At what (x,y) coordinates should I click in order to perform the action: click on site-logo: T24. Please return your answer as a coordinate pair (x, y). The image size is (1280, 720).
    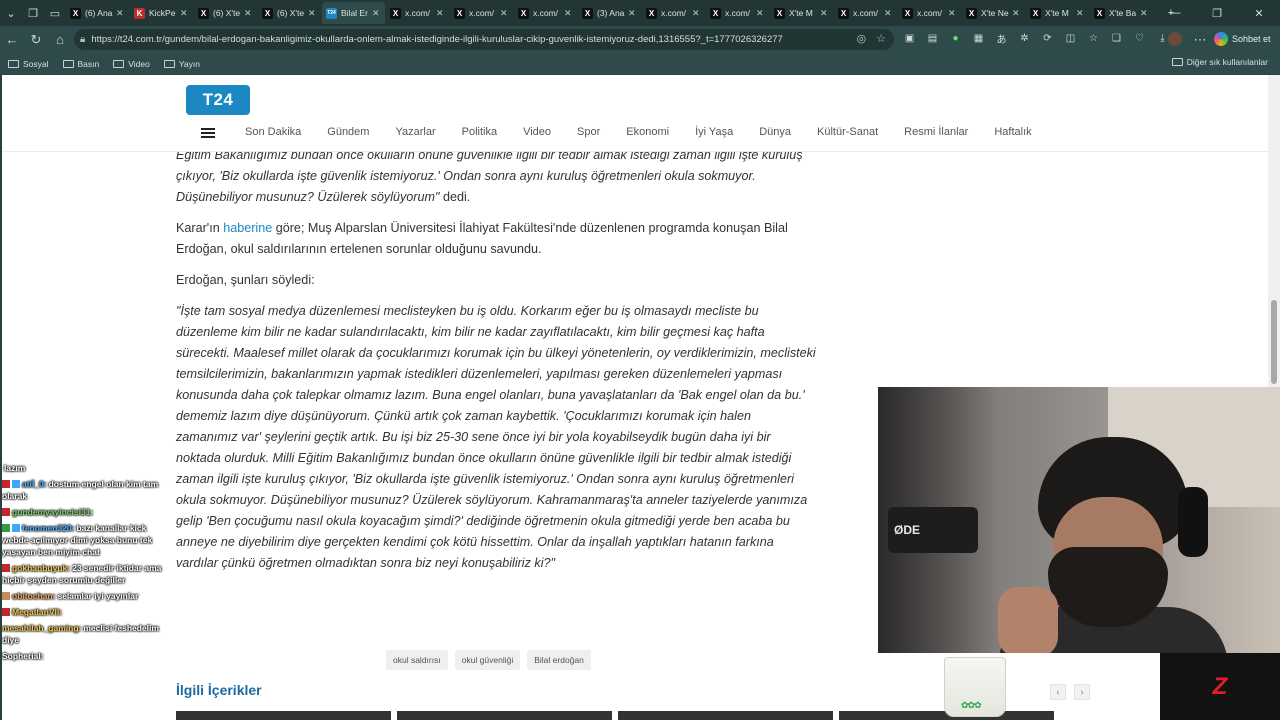
    Looking at the image, I should click on (218, 100).